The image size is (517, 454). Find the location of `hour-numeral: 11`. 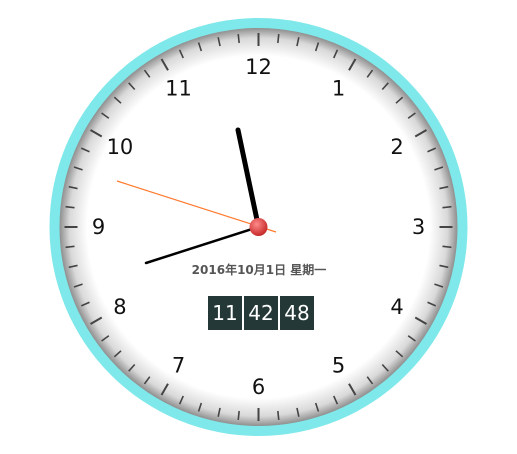

hour-numeral: 11 is located at coordinates (178, 88).